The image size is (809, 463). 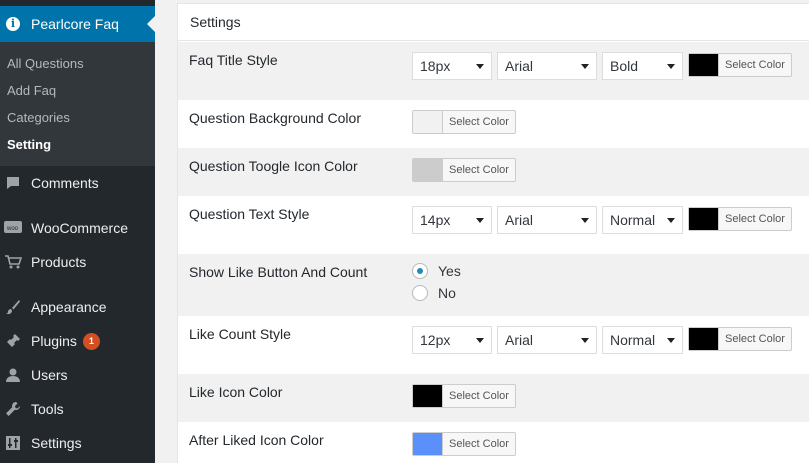 I want to click on submenu-categories: Categories, so click(x=38, y=117).